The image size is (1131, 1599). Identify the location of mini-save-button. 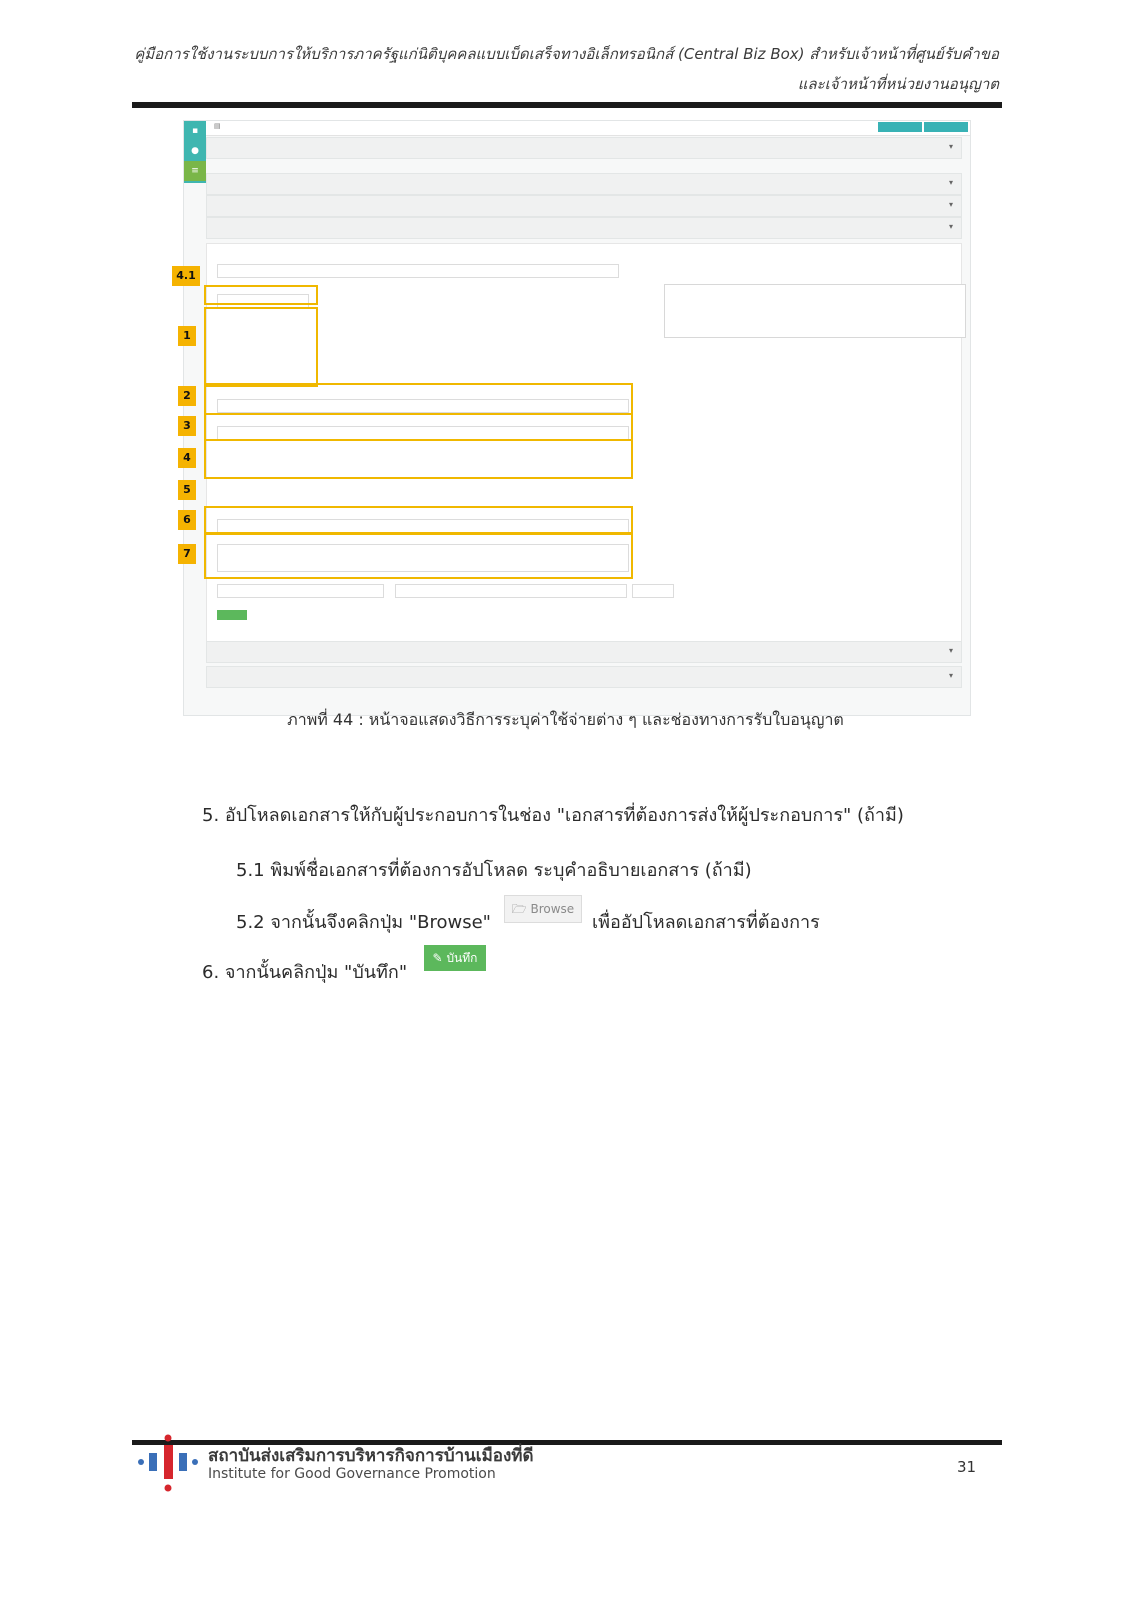
(232, 615).